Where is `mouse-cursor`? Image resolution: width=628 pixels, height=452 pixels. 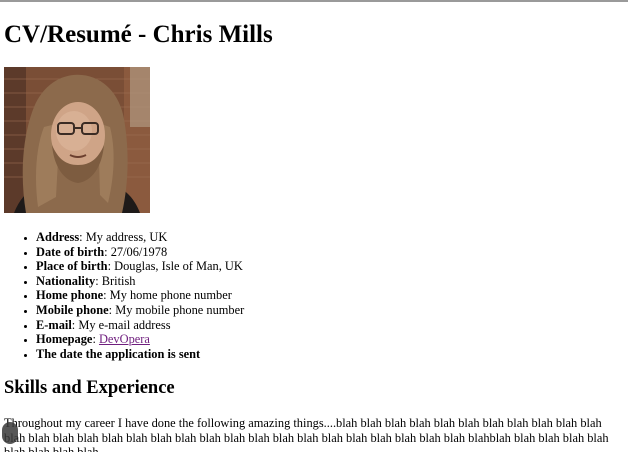
mouse-cursor is located at coordinates (10, 433).